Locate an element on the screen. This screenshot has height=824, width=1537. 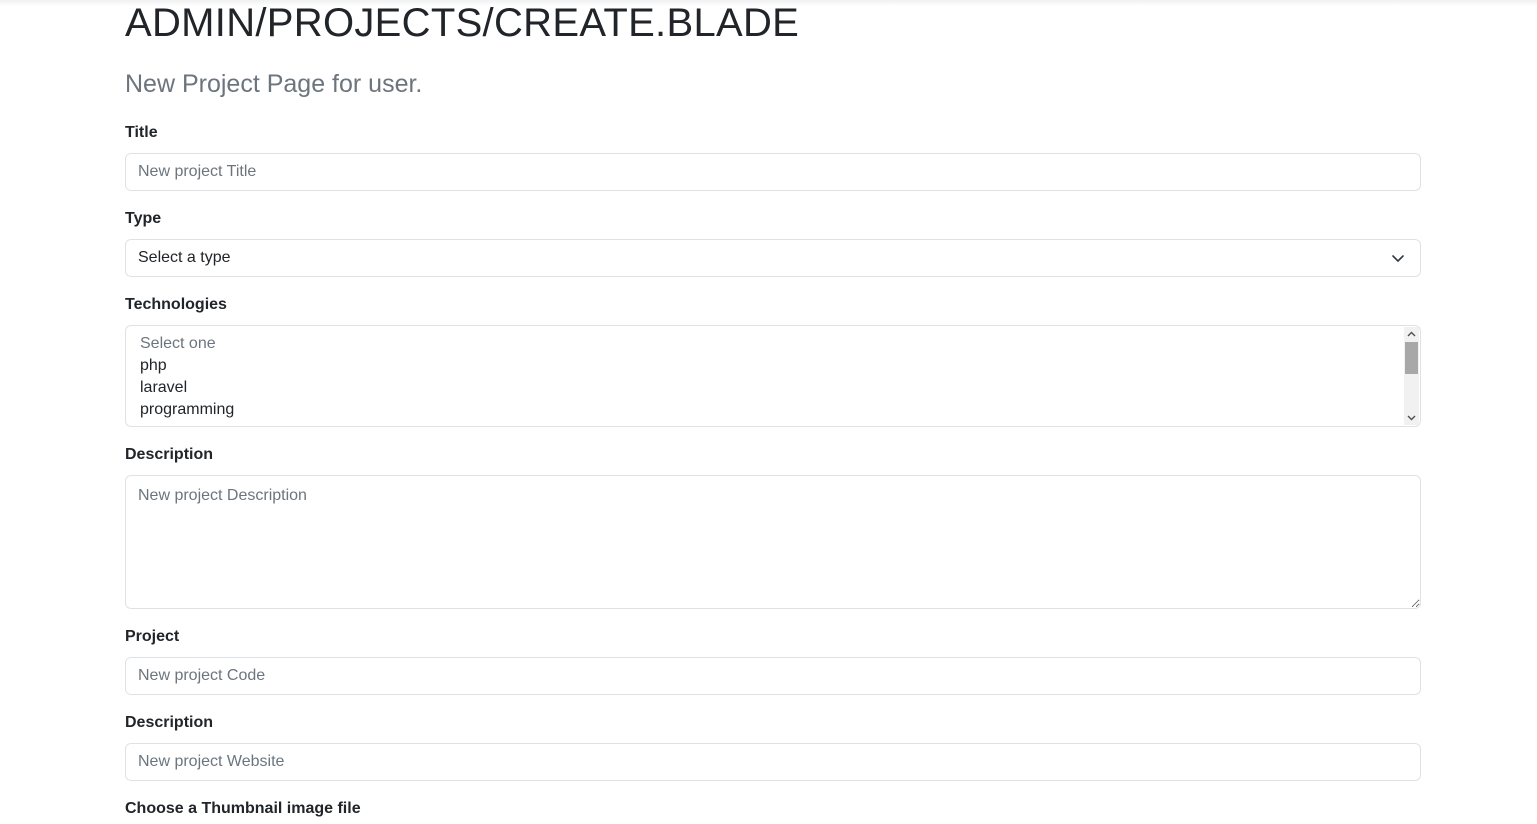
page-subtitle: New Project Page for user. is located at coordinates (274, 84).